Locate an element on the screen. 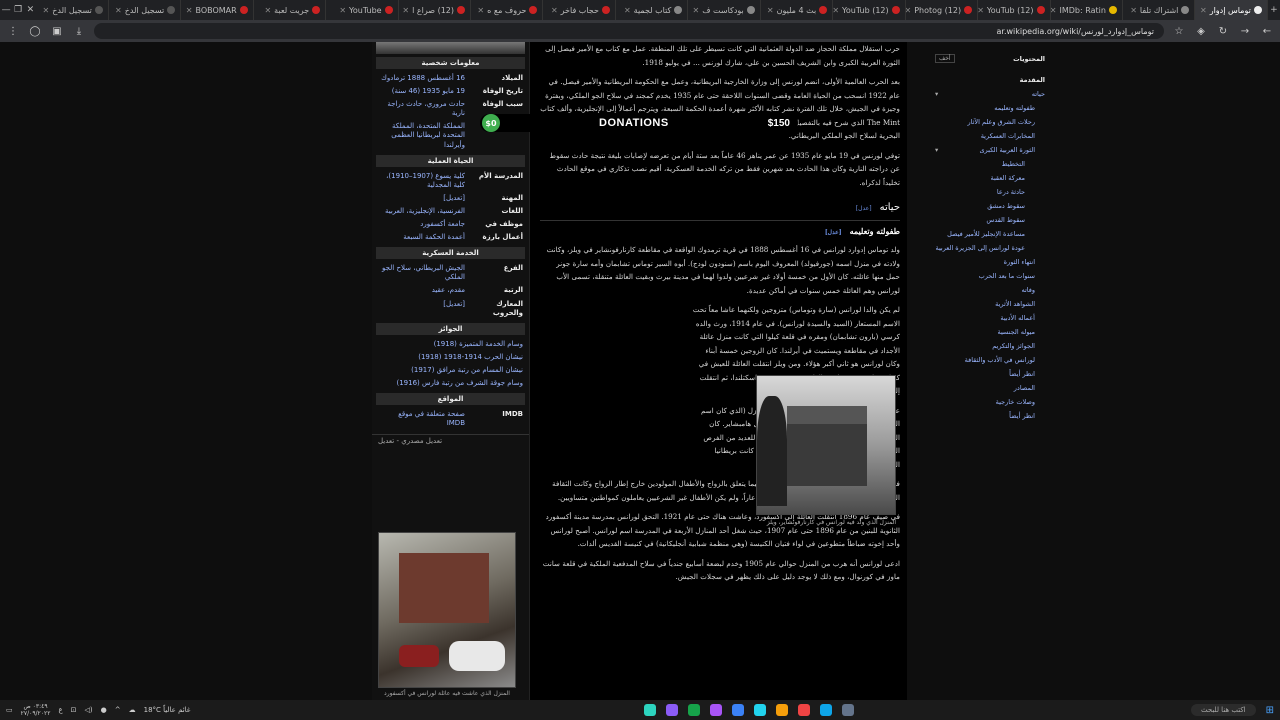  infobox-value-link: 19 مايو 1935 (46 سنة) is located at coordinates (421, 91).